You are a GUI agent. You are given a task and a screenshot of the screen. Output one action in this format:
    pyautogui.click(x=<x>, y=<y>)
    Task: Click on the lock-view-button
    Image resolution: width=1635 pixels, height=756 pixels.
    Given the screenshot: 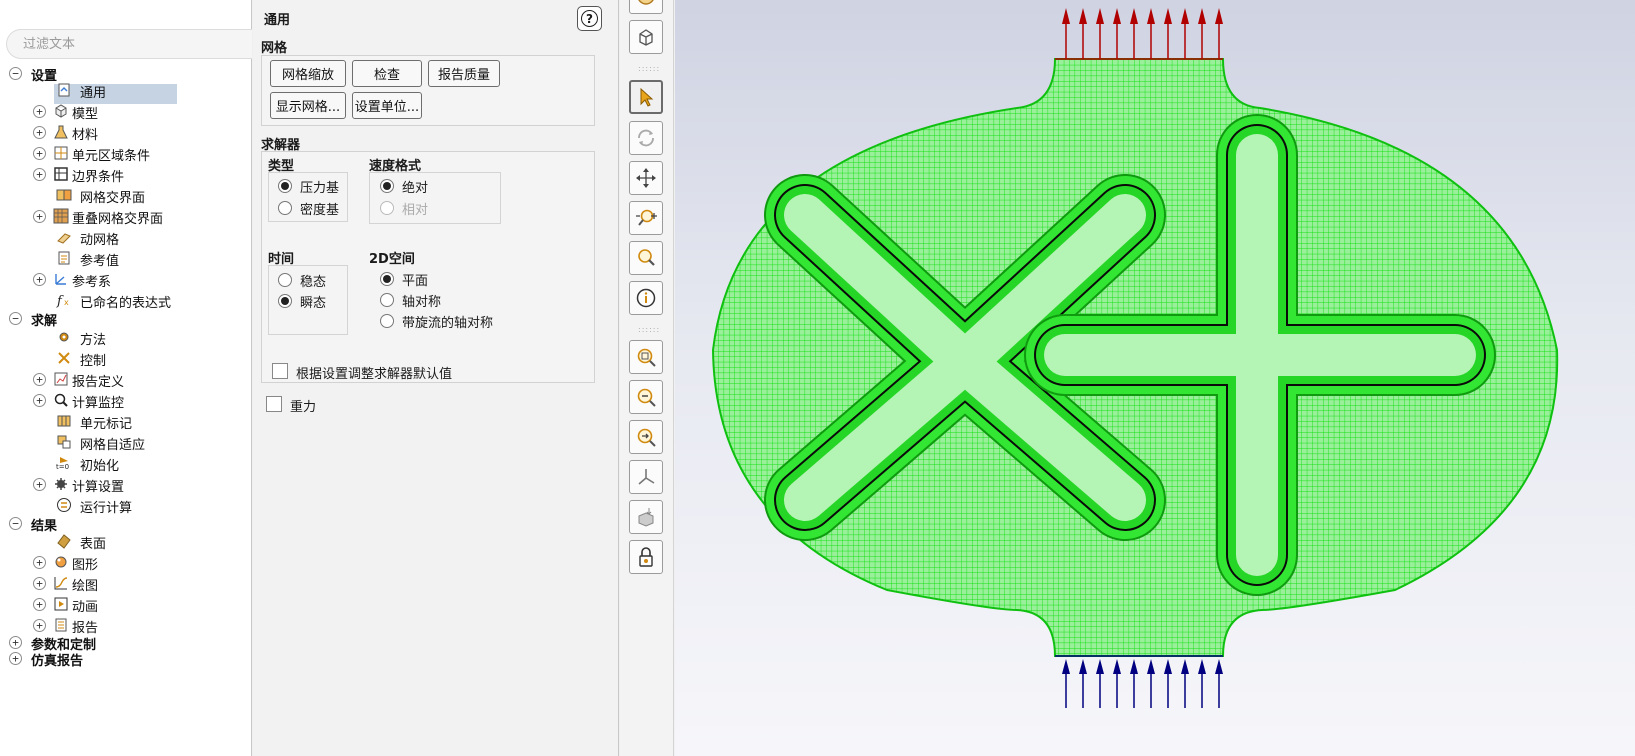 What is the action you would take?
    pyautogui.click(x=646, y=557)
    